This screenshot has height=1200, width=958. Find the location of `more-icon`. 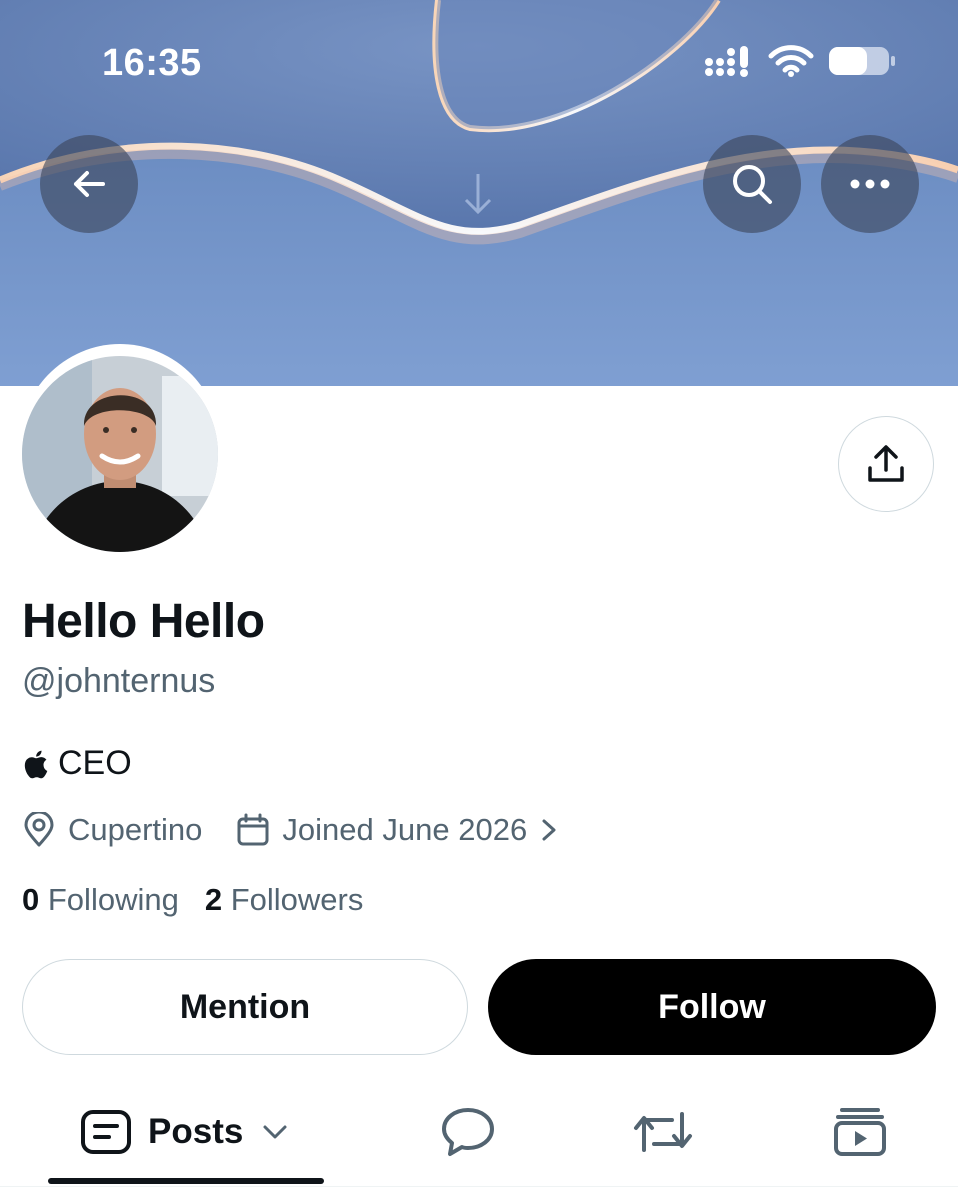

more-icon is located at coordinates (870, 184).